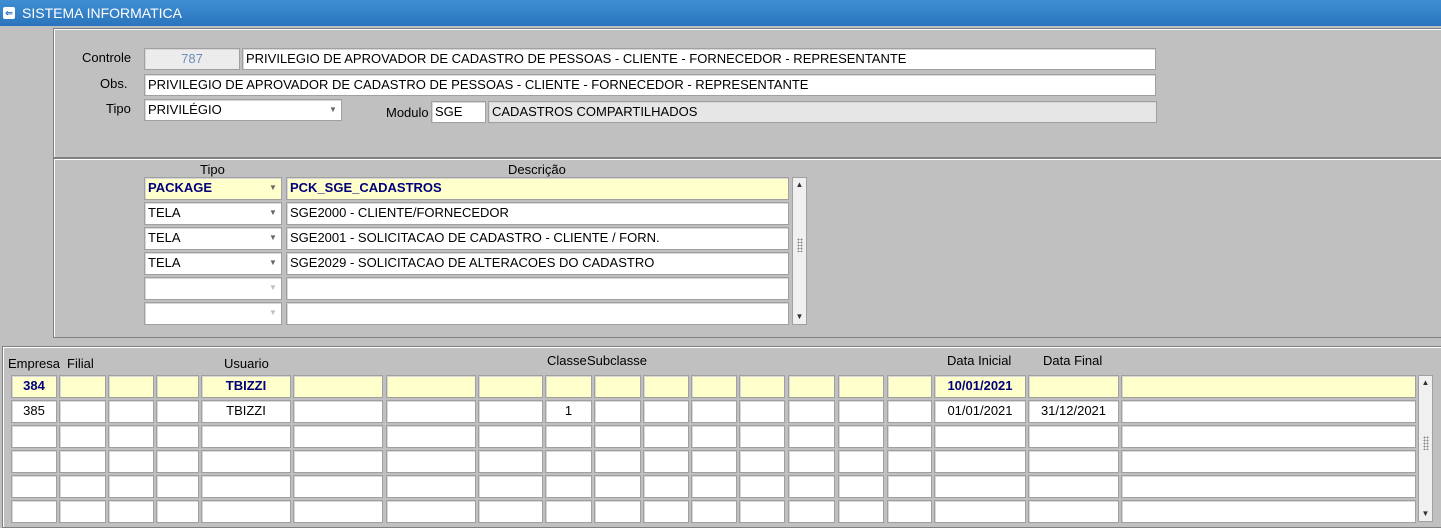 The height and width of the screenshot is (528, 1441). What do you see at coordinates (799, 185) in the screenshot?
I see `scroll-up-icon: ▲` at bounding box center [799, 185].